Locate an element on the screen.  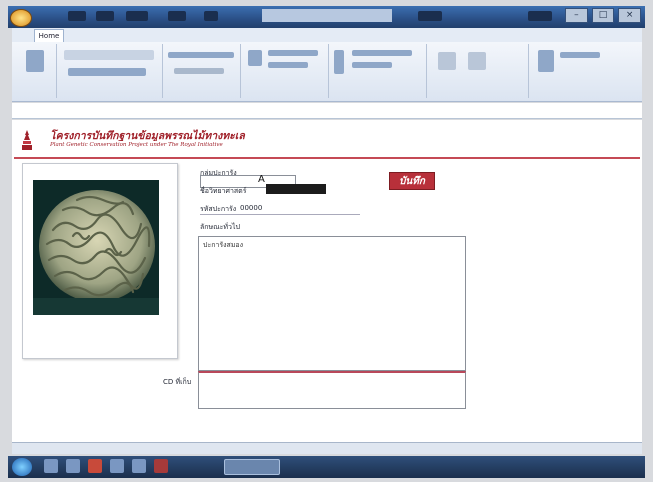
detail-textarea is located at coordinates (332, 303).